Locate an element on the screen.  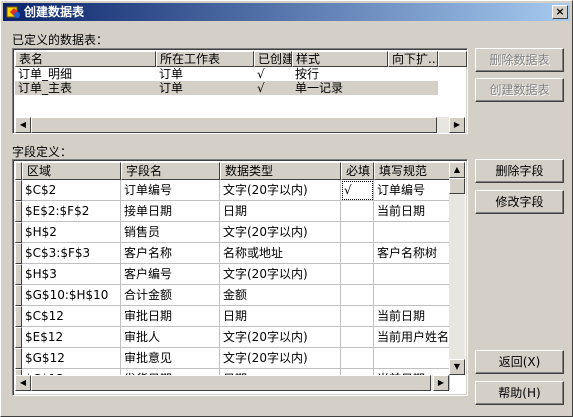
field-grid-header: 区域 字段名 数据类型 必填 填写规范 is located at coordinates (232, 171).